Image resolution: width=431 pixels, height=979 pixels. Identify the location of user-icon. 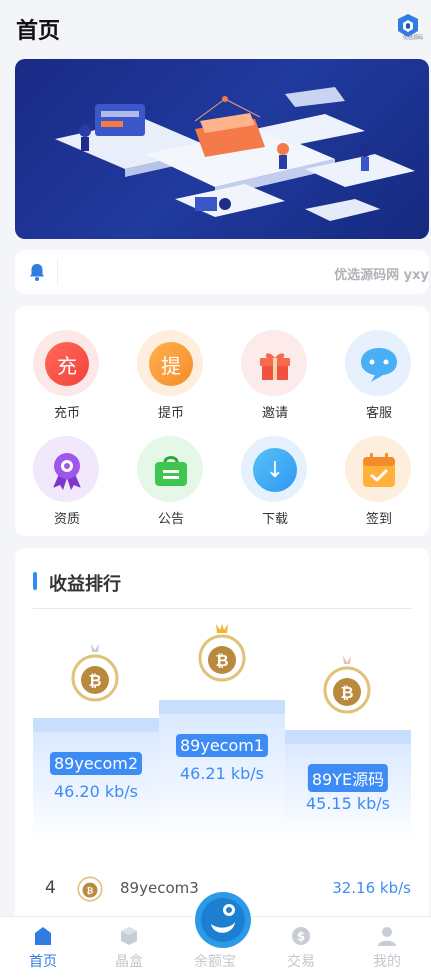
(387, 936).